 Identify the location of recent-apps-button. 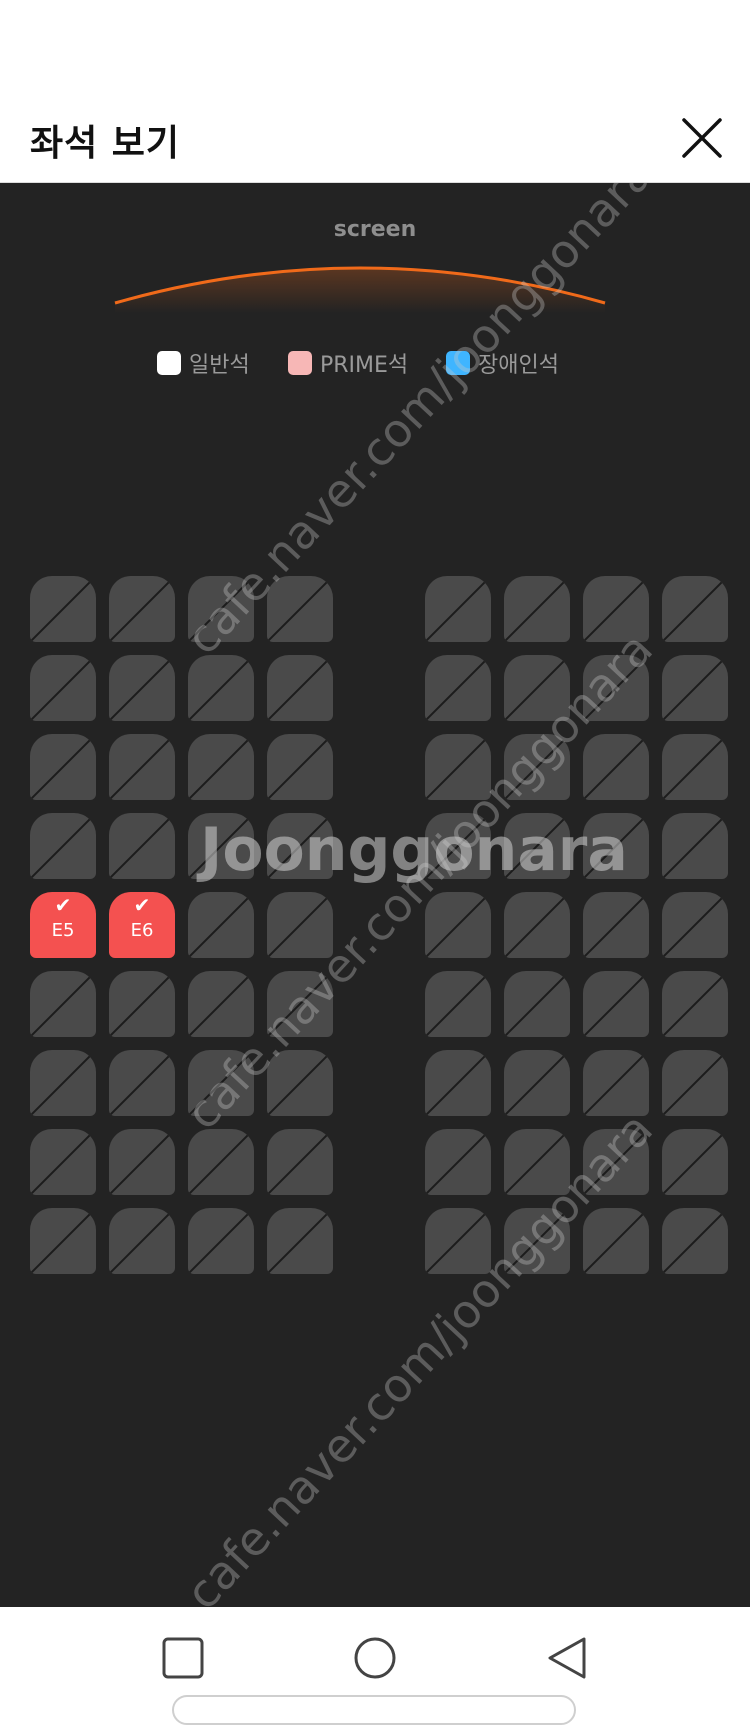
(183, 1658).